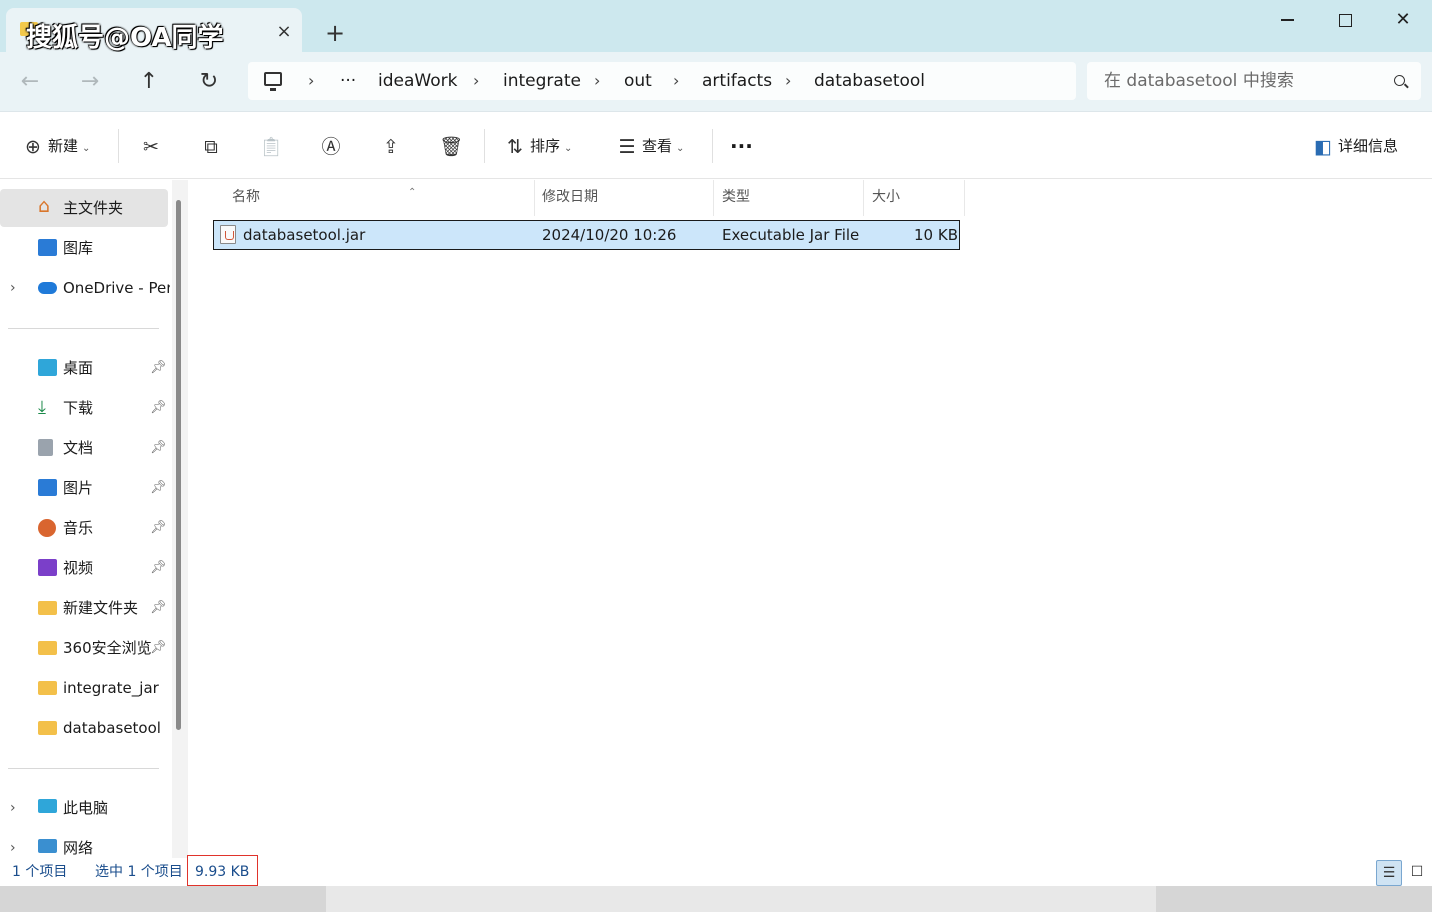 Image resolution: width=1432 pixels, height=912 pixels. I want to click on sidebar-item-this-pc: › 此电脑, so click(85, 808).